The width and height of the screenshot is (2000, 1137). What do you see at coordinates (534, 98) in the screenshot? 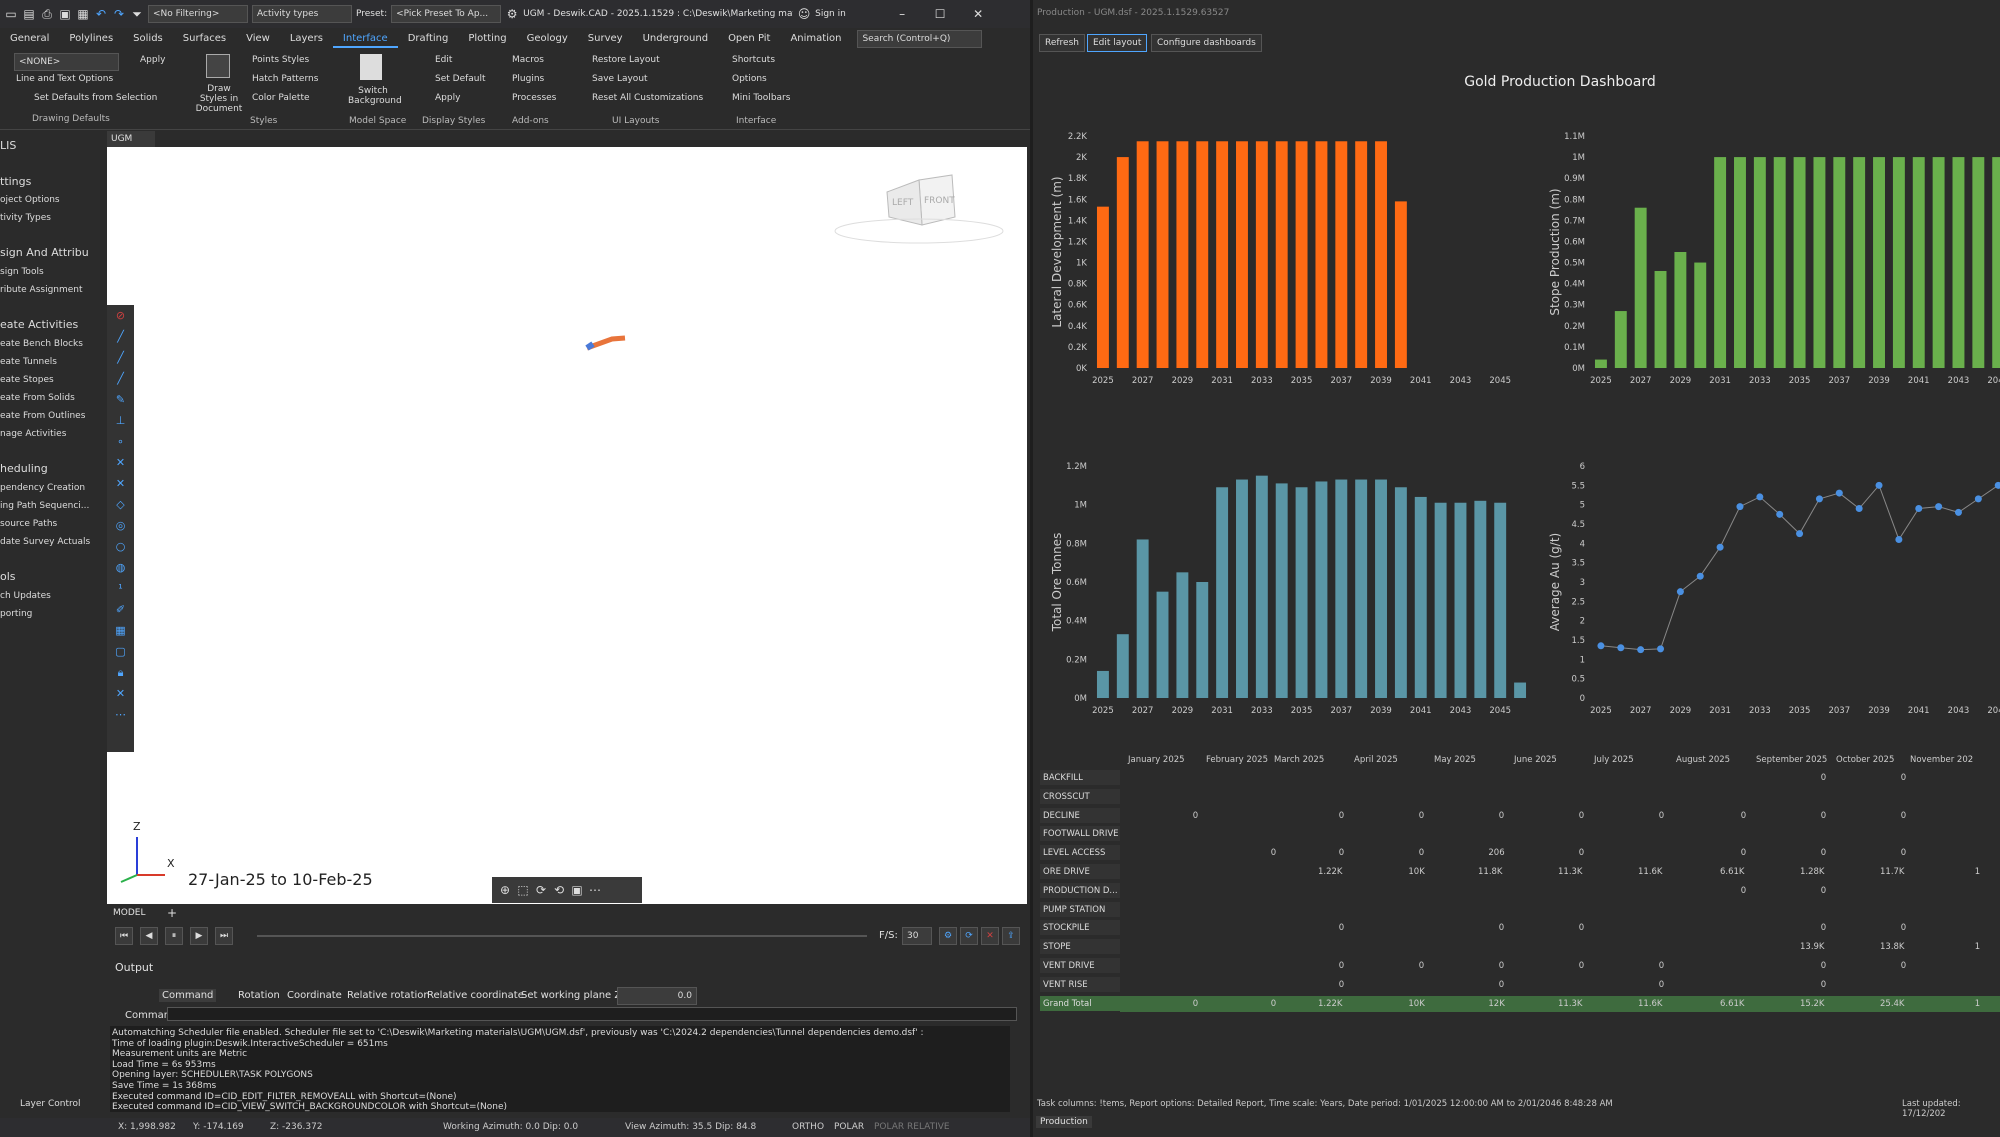
I see `processes-button: Processes` at bounding box center [534, 98].